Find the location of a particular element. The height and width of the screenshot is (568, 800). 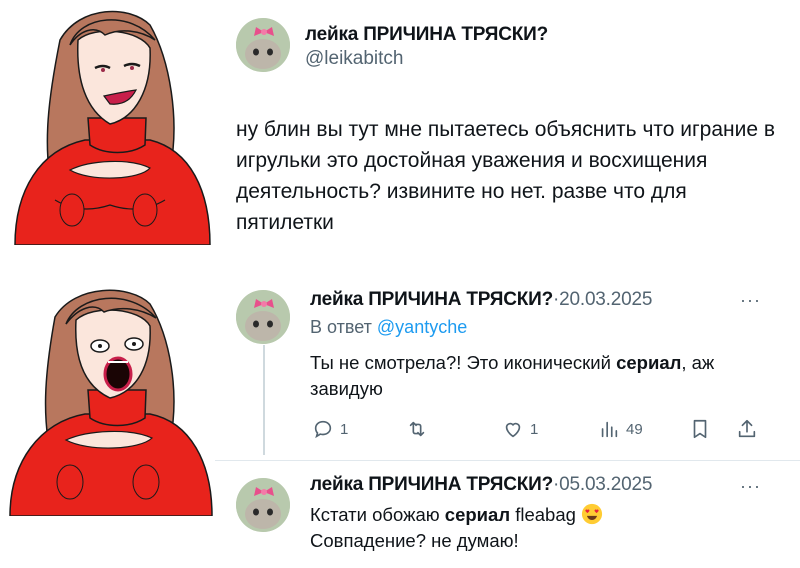

bookmark-button is located at coordinates (700, 429).